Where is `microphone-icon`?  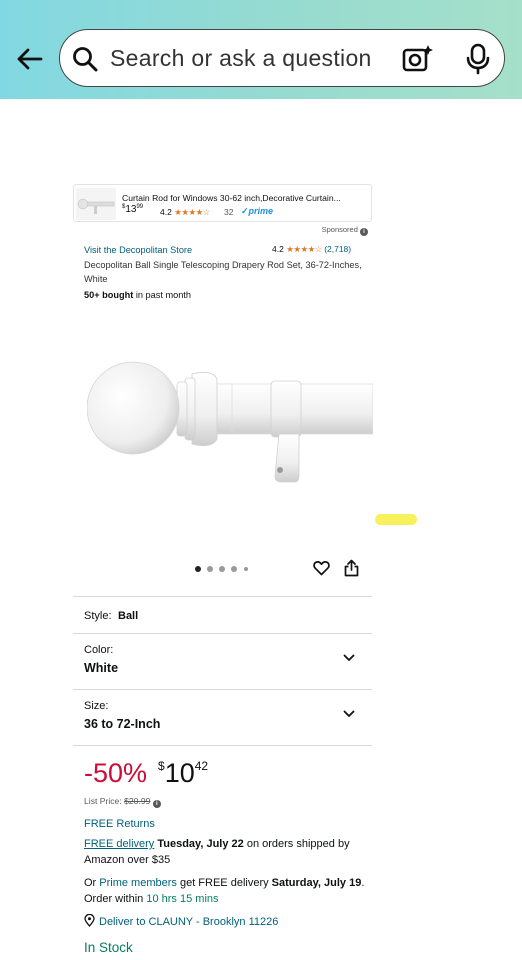
microphone-icon is located at coordinates (478, 59).